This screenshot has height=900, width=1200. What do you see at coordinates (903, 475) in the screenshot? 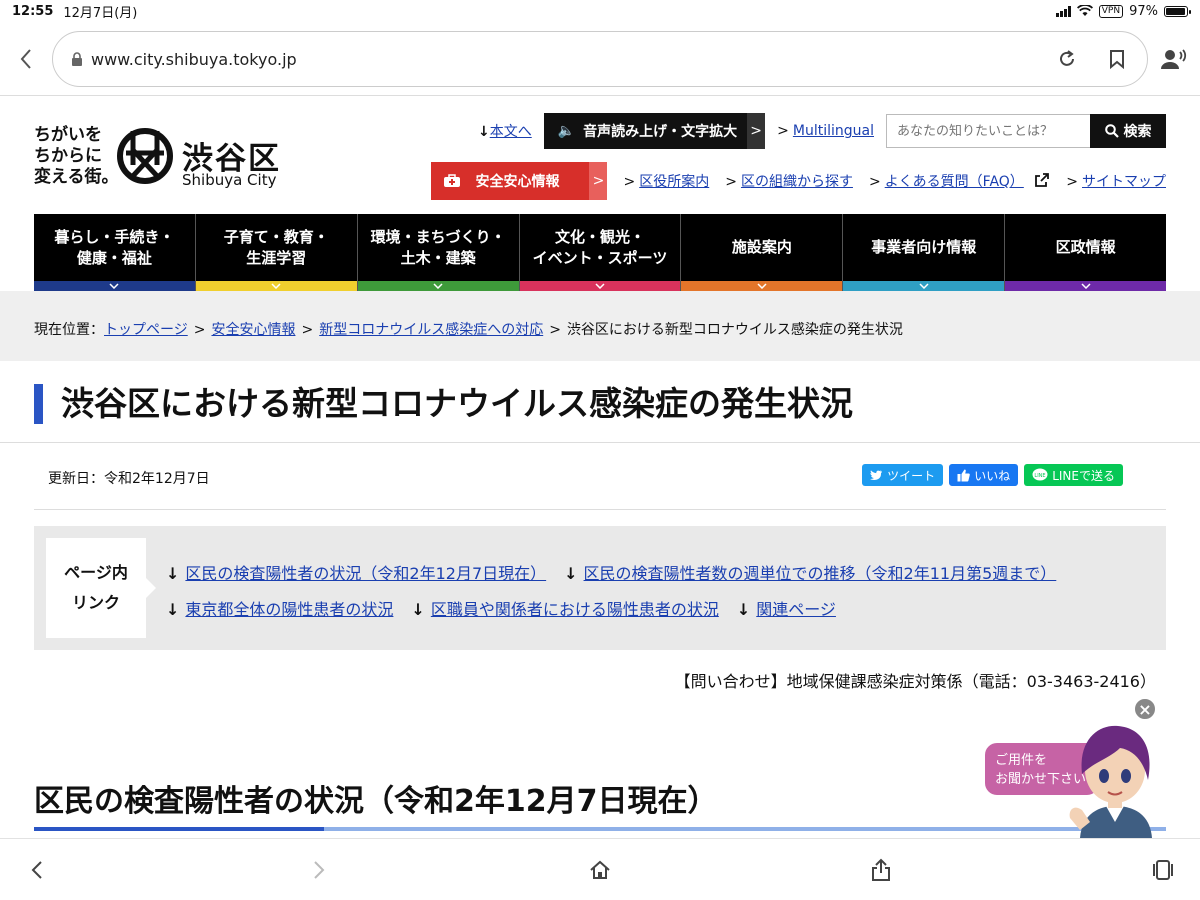
I see `tweet-button: ツイート` at bounding box center [903, 475].